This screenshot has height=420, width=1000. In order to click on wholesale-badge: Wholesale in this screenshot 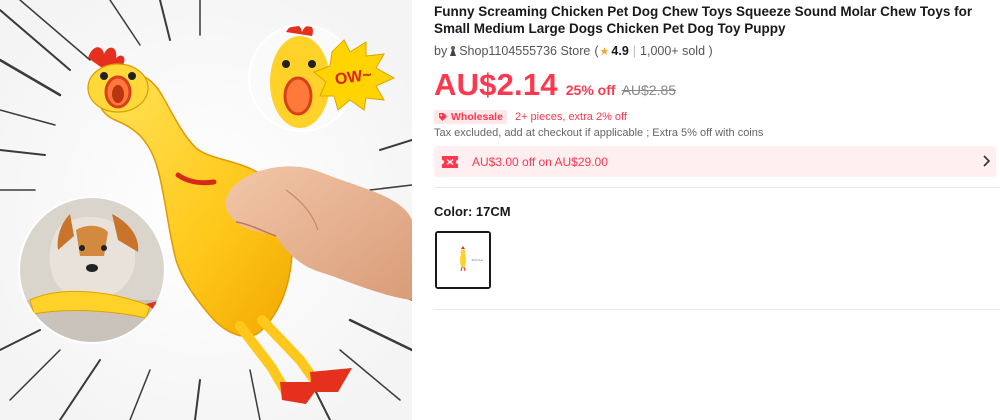, I will do `click(470, 116)`.